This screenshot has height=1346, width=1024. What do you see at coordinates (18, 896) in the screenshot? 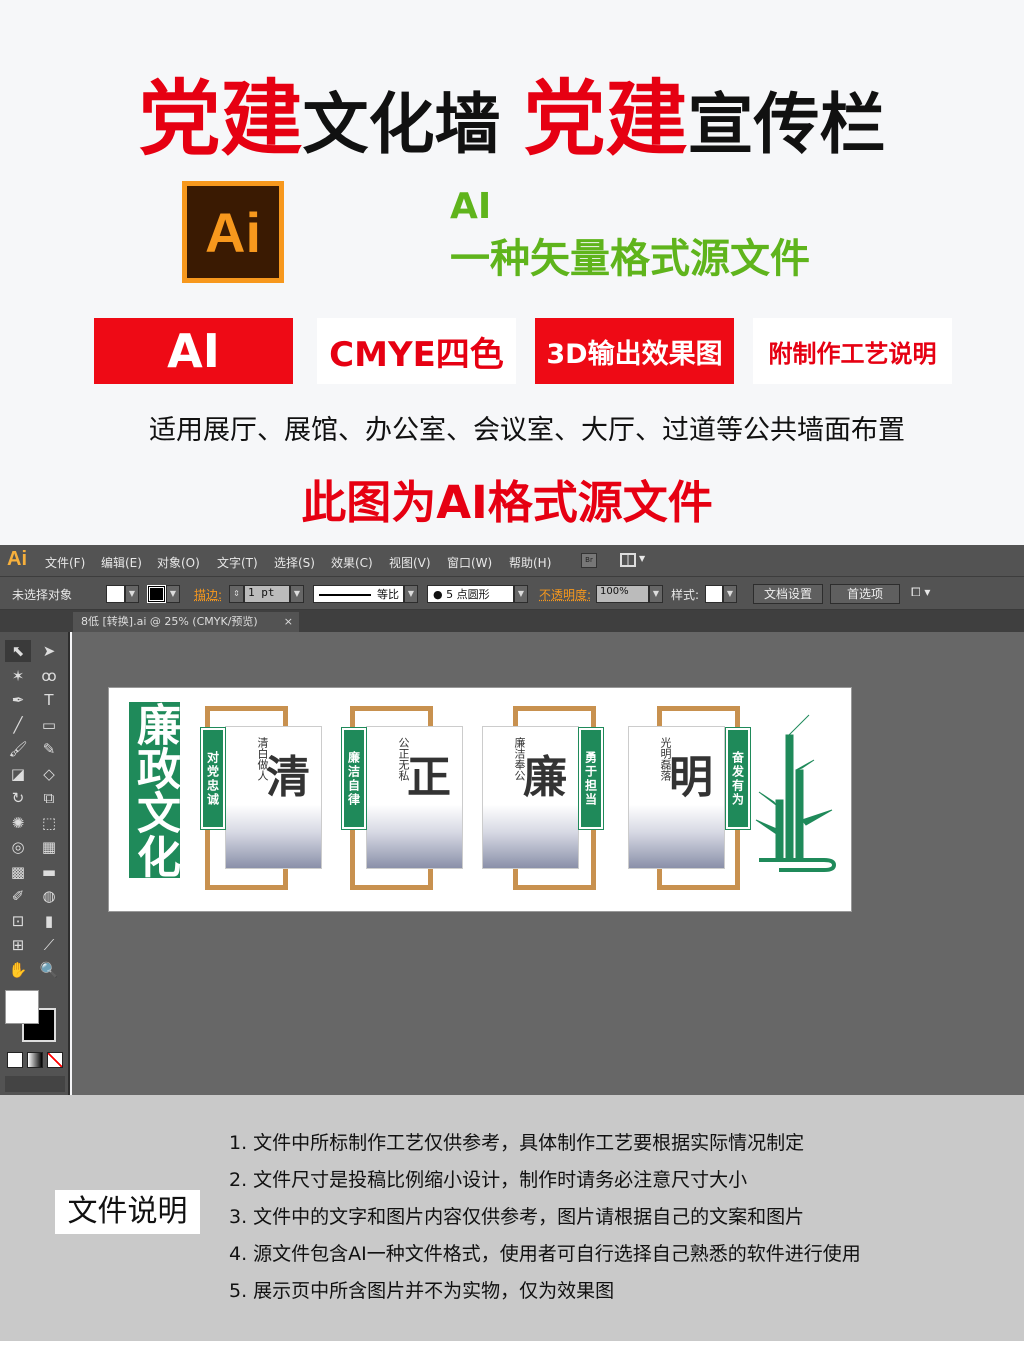
I see `eyedropper-tool-icon: ✐` at bounding box center [18, 896].